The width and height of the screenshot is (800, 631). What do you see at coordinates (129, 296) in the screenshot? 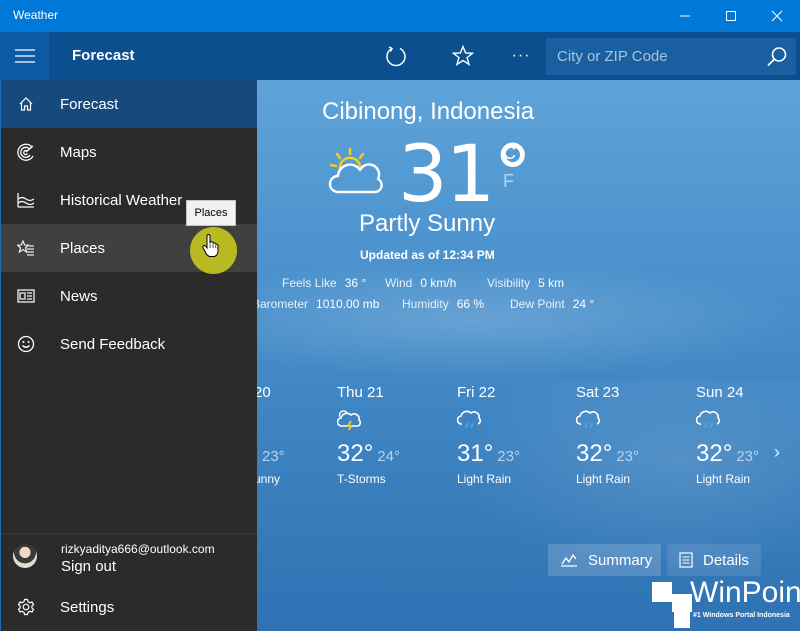
I see `sidebar-item-news: News` at bounding box center [129, 296].